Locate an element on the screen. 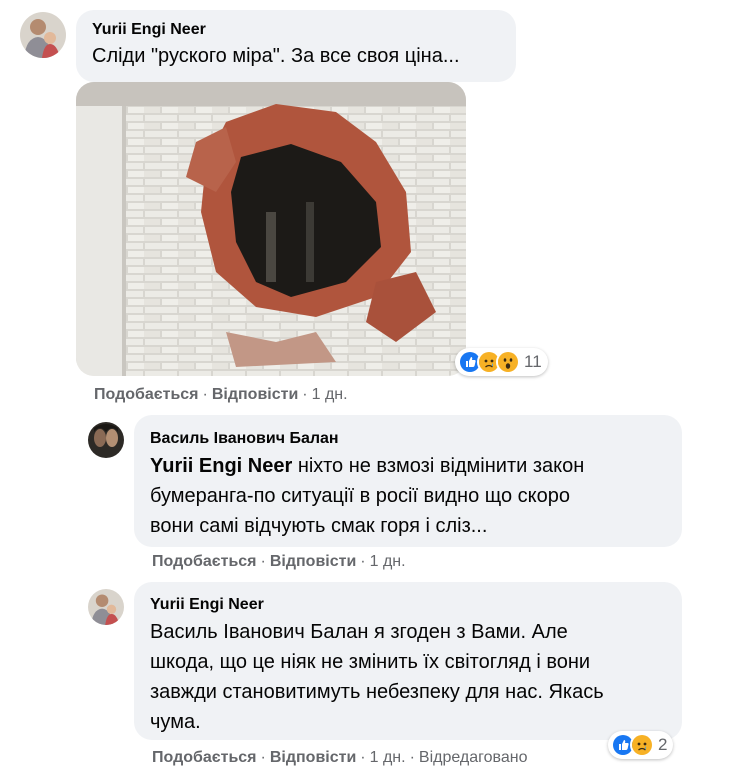 Image resolution: width=744 pixels, height=776 pixels. reactions-summary: 11 is located at coordinates (501, 362).